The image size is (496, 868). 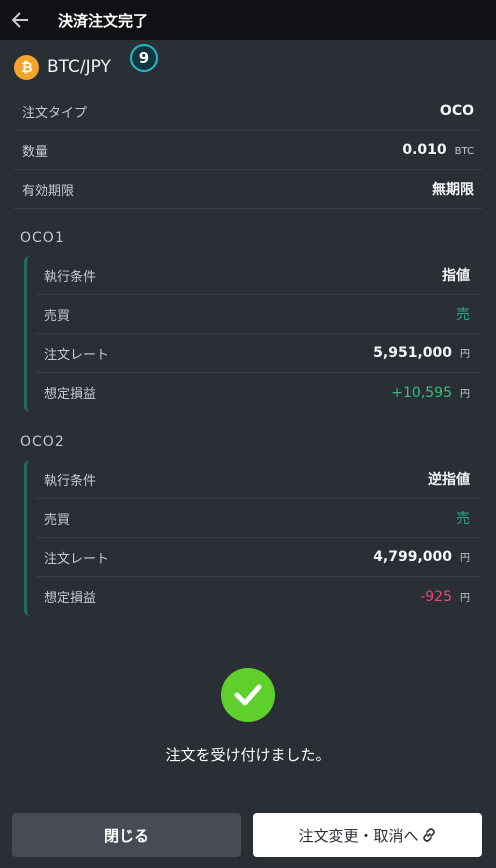 What do you see at coordinates (453, 190) in the screenshot?
I see `expiry-value: 無期限` at bounding box center [453, 190].